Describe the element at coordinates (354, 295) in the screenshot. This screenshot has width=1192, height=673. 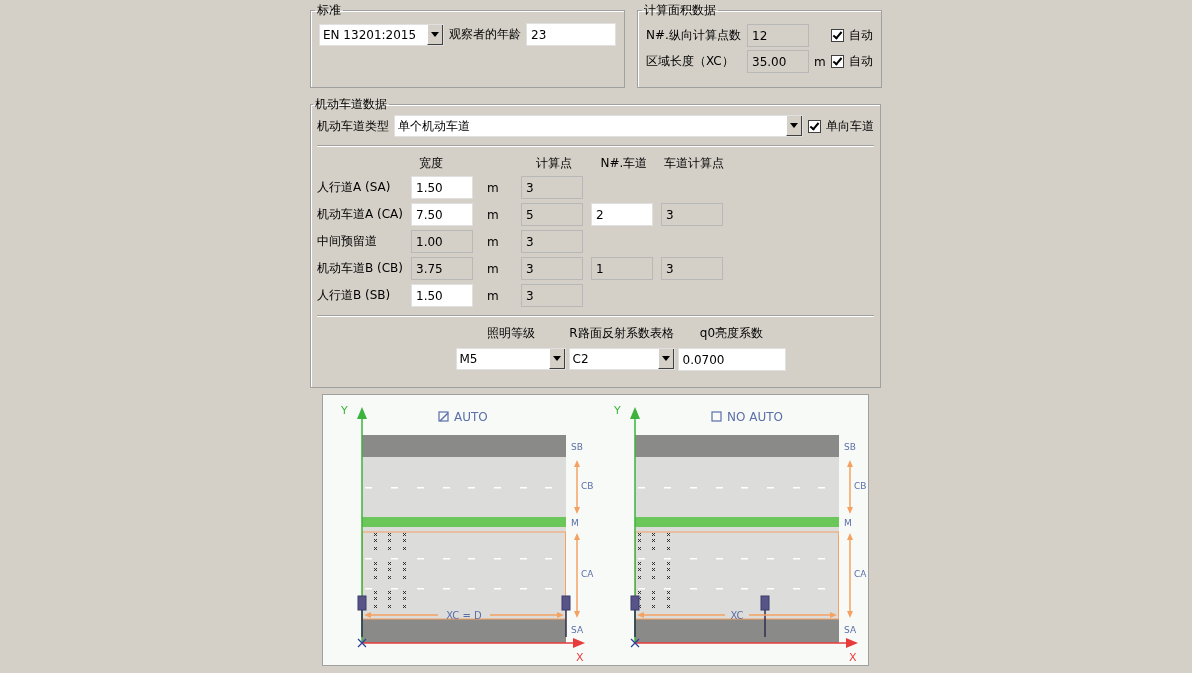
I see `row-label: 人行道B (SB)` at that location.